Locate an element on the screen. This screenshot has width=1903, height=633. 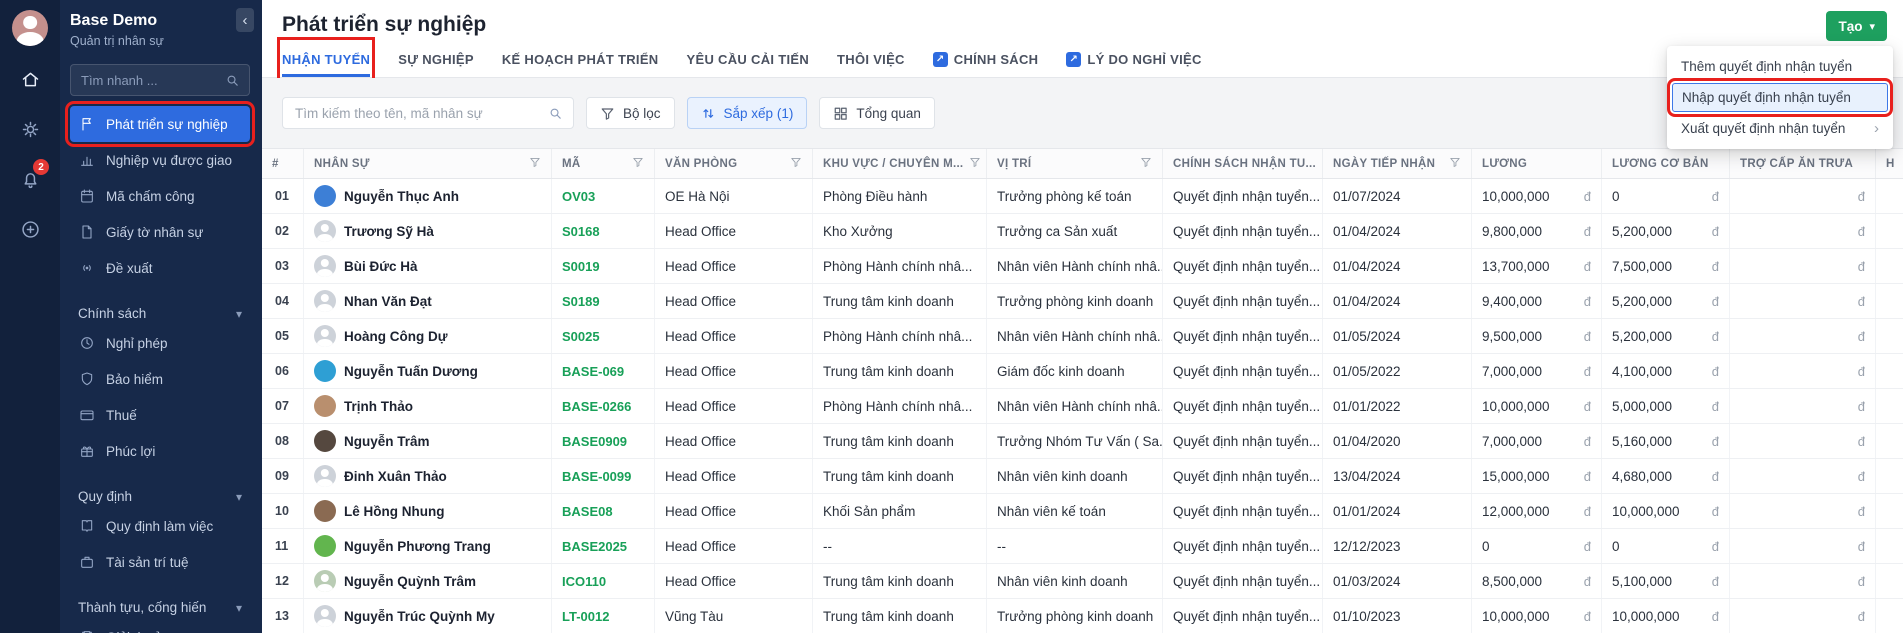
tab-su-nghiep: SỰ NGHIỆP is located at coordinates (436, 59).